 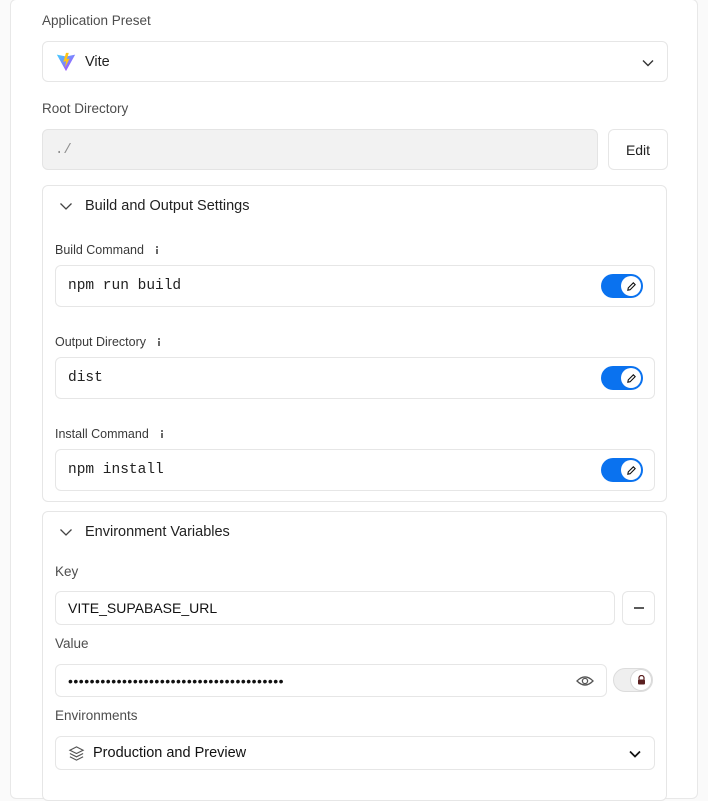 What do you see at coordinates (125, 286) in the screenshot?
I see `build-command-value: npm run build` at bounding box center [125, 286].